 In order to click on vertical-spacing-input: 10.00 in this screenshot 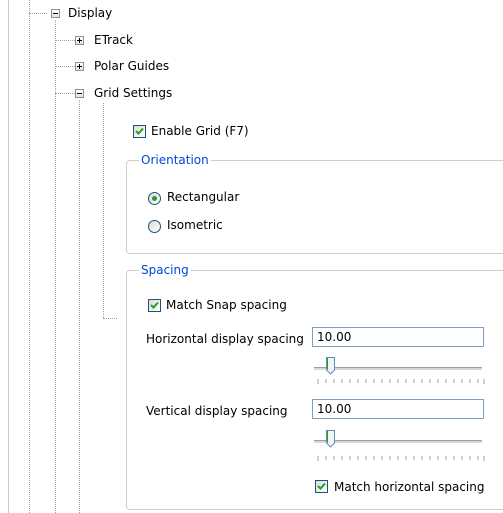, I will do `click(398, 409)`.